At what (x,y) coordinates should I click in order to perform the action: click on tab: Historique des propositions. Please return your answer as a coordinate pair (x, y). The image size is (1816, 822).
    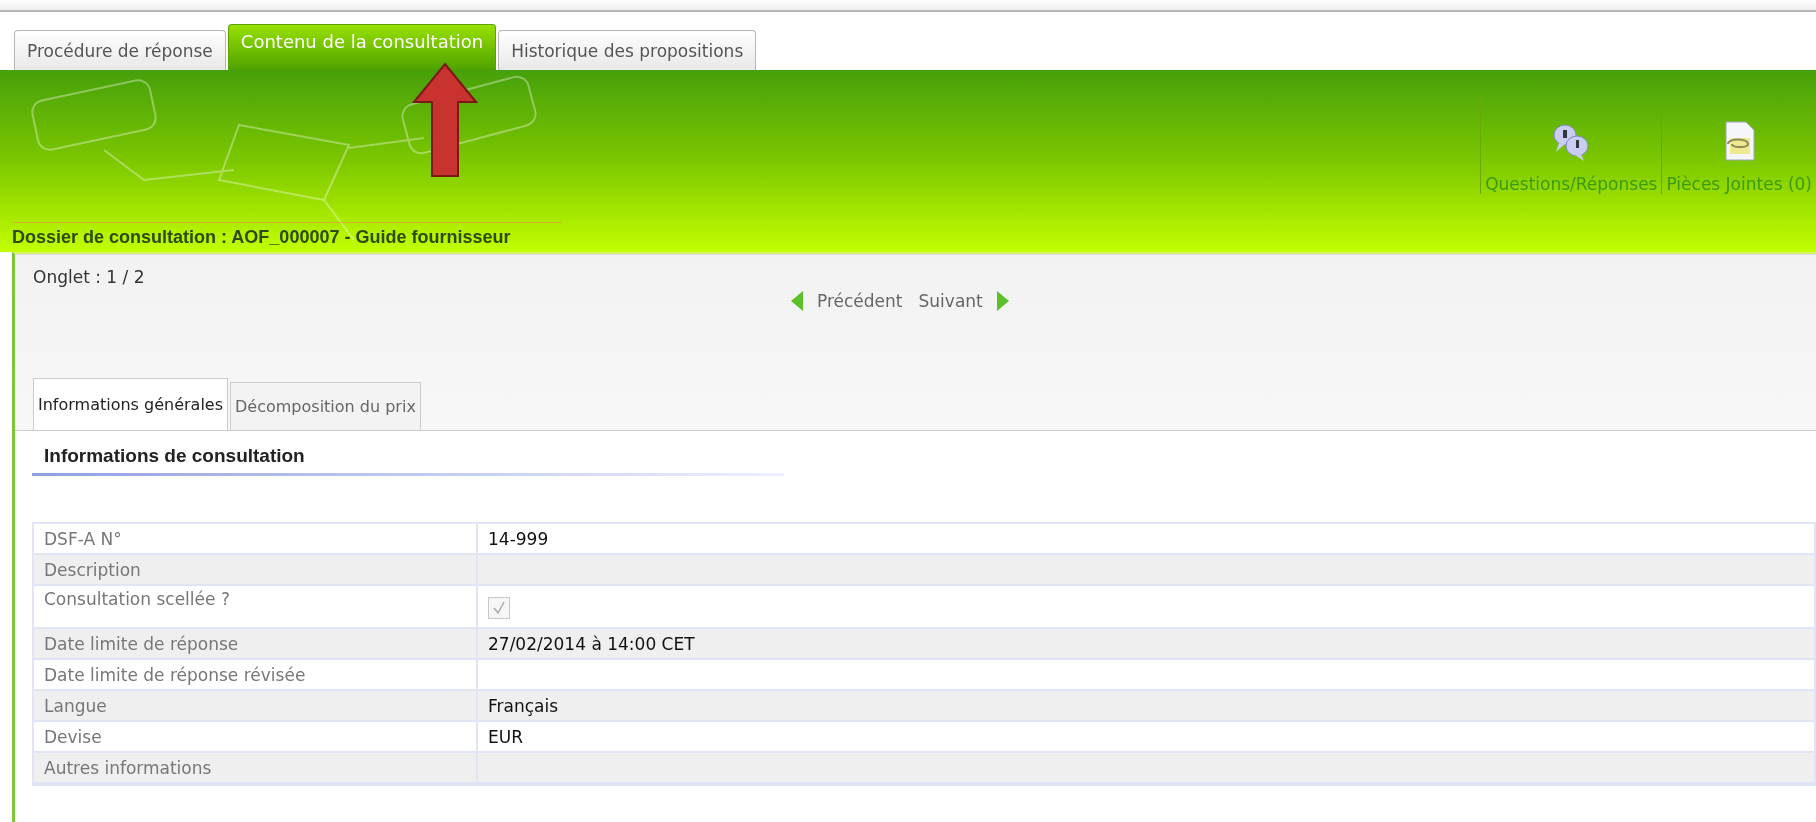
    Looking at the image, I should click on (627, 50).